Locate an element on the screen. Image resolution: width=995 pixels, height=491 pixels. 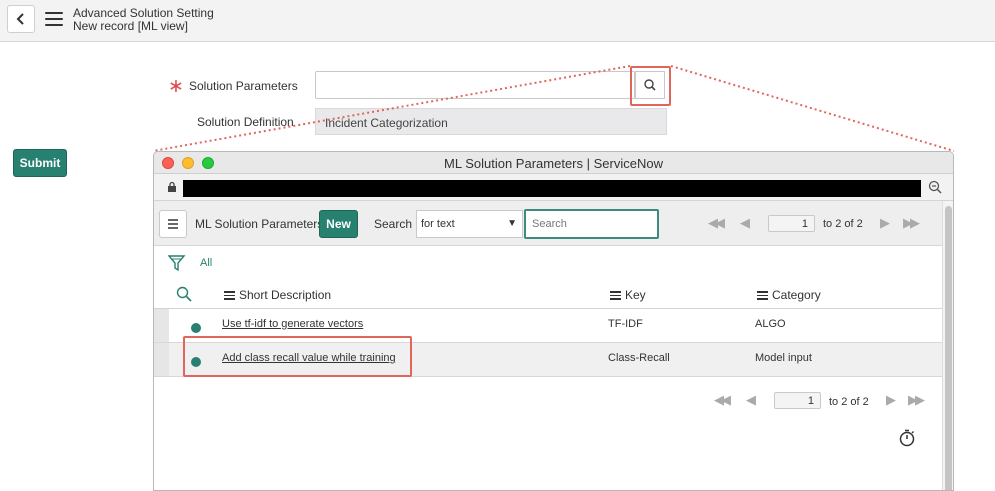
search-field-value: for text is located at coordinates (438, 224).